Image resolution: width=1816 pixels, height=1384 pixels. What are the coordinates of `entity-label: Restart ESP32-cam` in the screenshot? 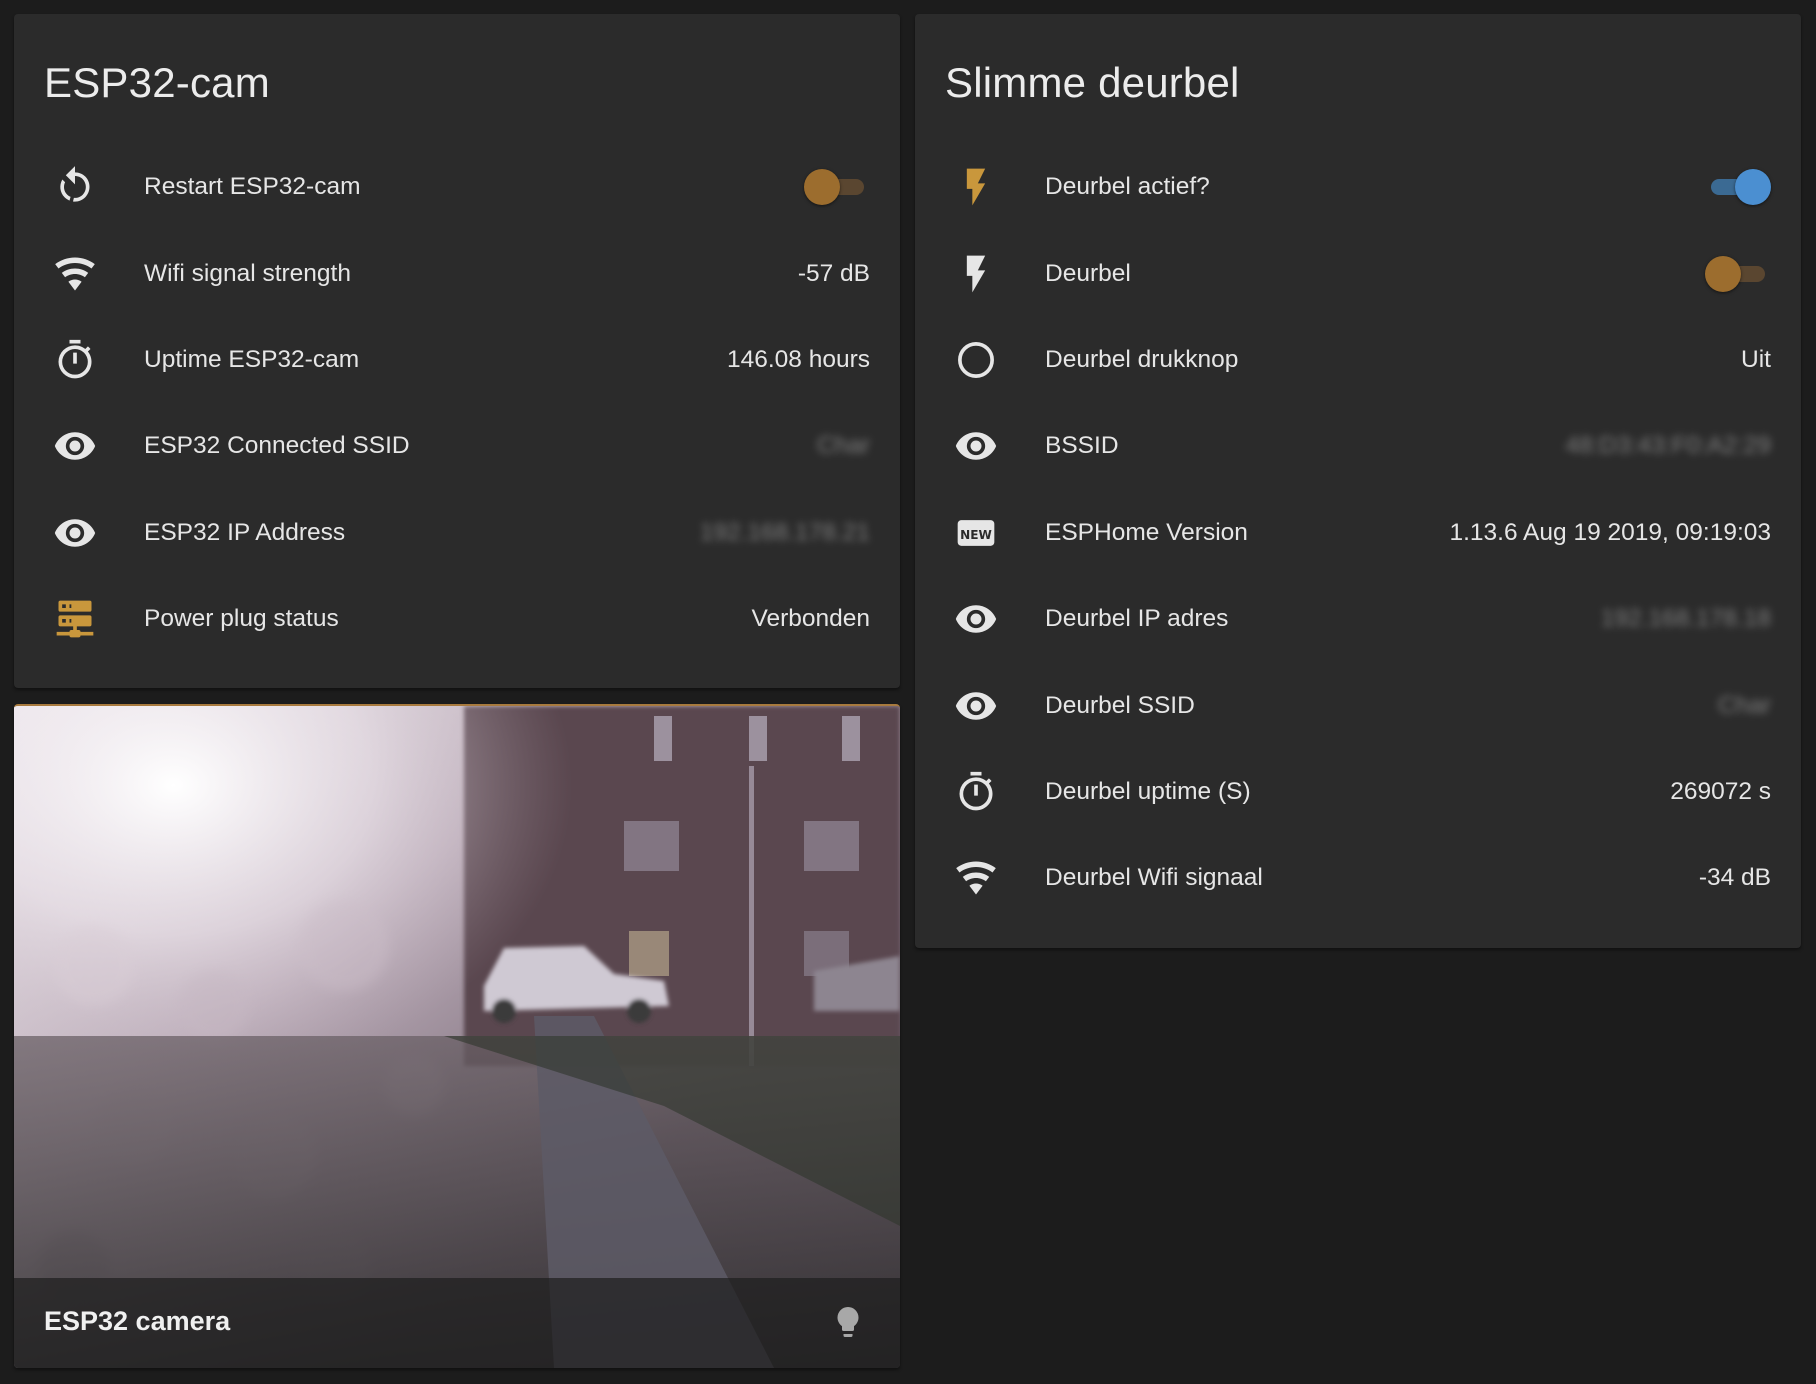 It's located at (252, 187).